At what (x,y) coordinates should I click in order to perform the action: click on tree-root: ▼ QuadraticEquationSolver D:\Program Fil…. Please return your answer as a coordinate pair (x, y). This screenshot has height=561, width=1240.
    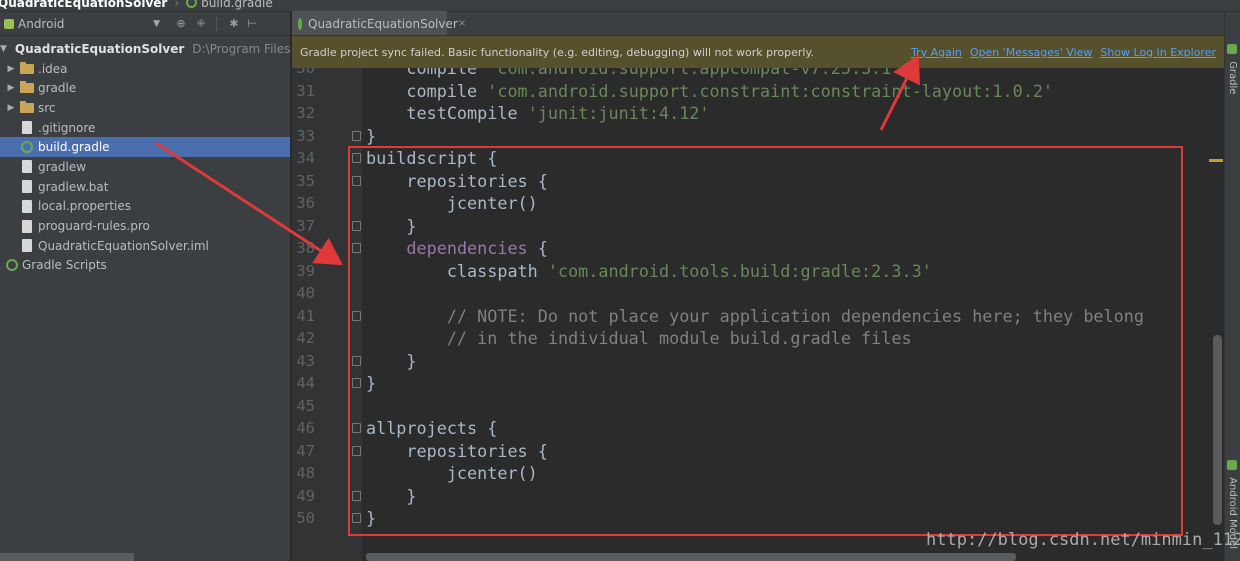
    Looking at the image, I should click on (145, 49).